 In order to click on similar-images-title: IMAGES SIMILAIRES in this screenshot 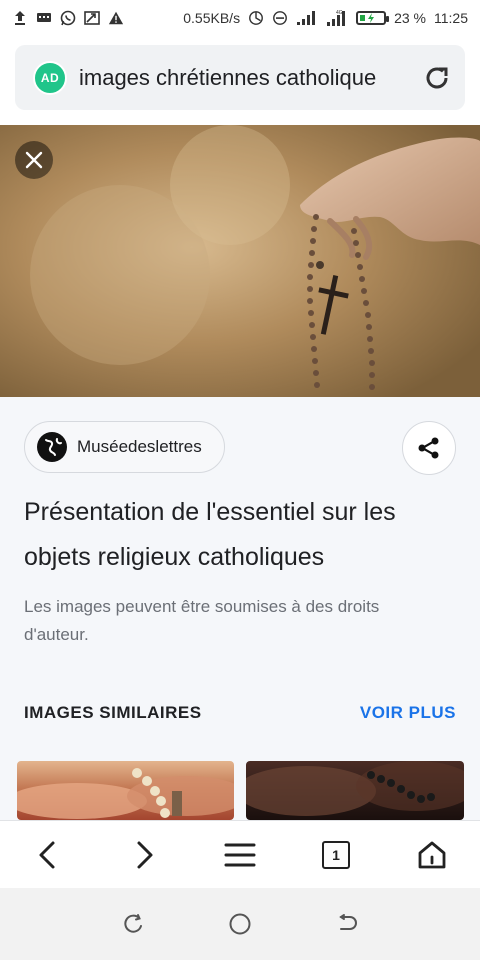, I will do `click(113, 712)`.